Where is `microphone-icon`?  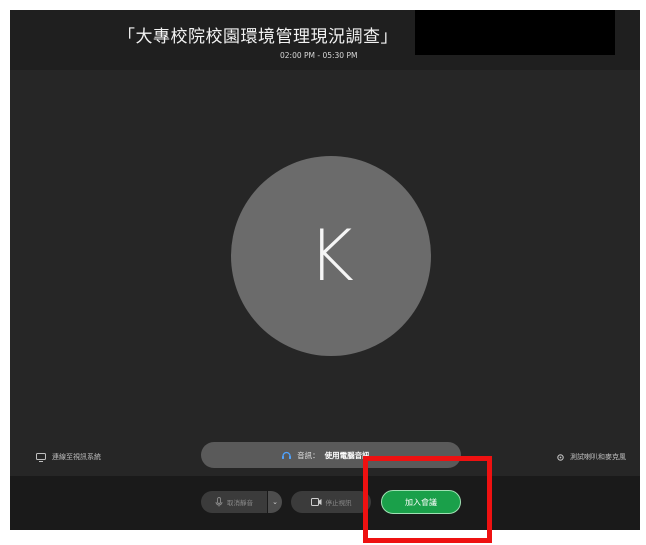 microphone-icon is located at coordinates (219, 502).